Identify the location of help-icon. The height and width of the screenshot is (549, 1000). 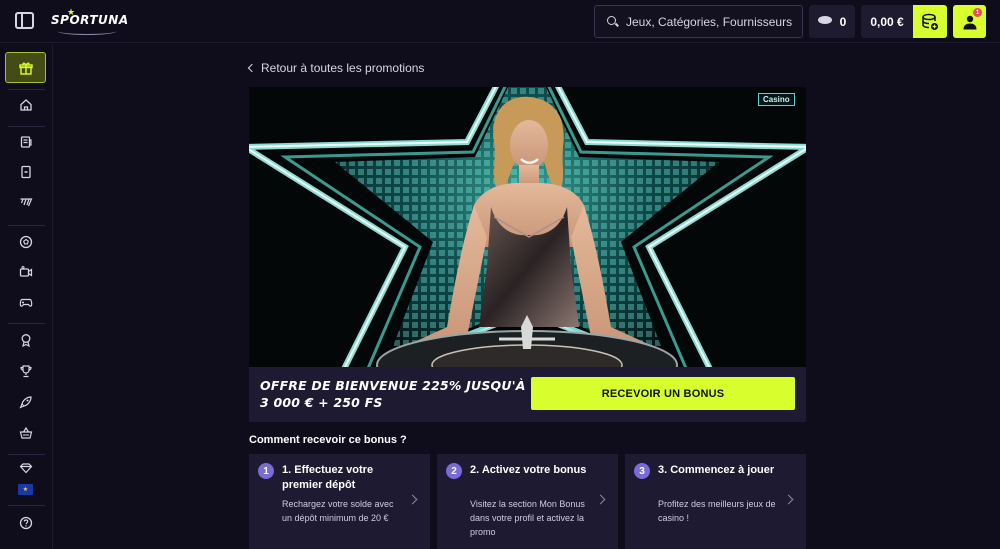
(26, 523).